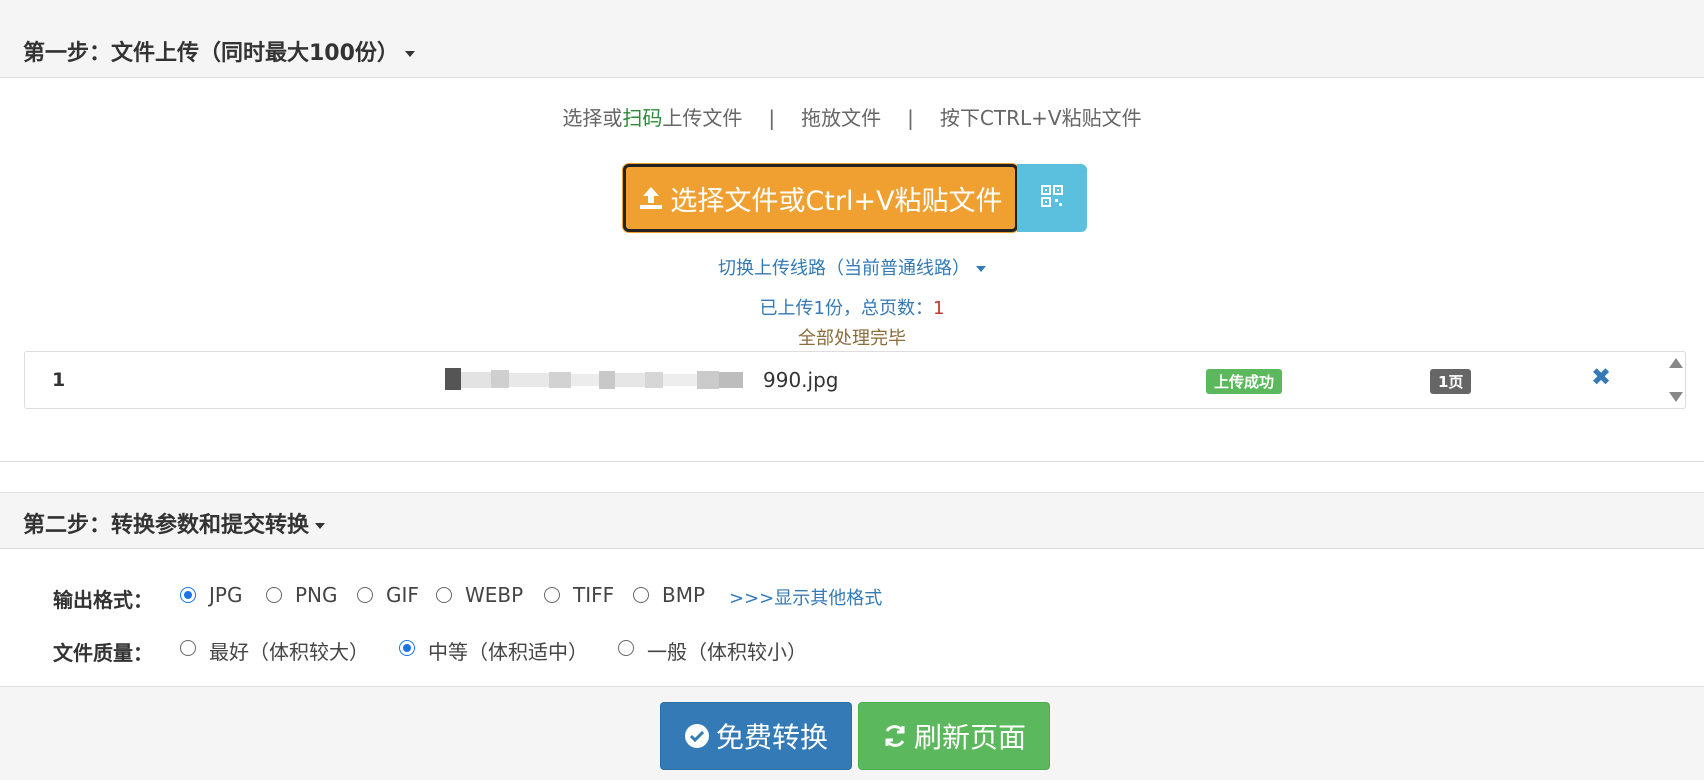 The height and width of the screenshot is (780, 1704). Describe the element at coordinates (697, 736) in the screenshot. I see `check-circle-icon` at that location.